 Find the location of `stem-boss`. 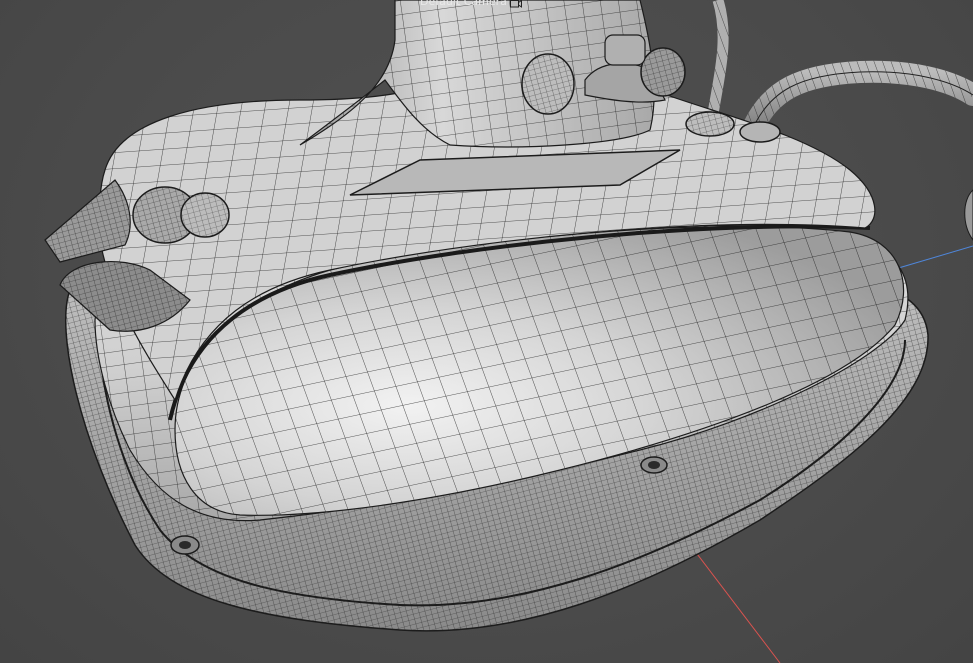

stem-boss is located at coordinates (548, 84).